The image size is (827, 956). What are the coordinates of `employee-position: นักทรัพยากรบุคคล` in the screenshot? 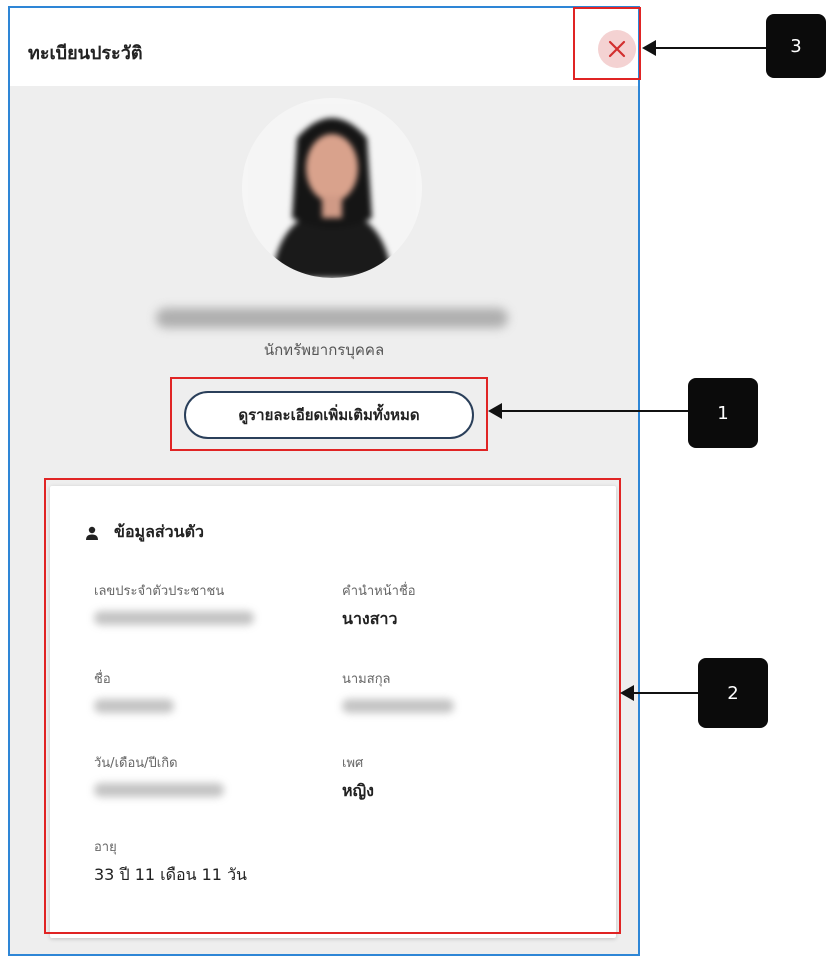 It's located at (324, 350).